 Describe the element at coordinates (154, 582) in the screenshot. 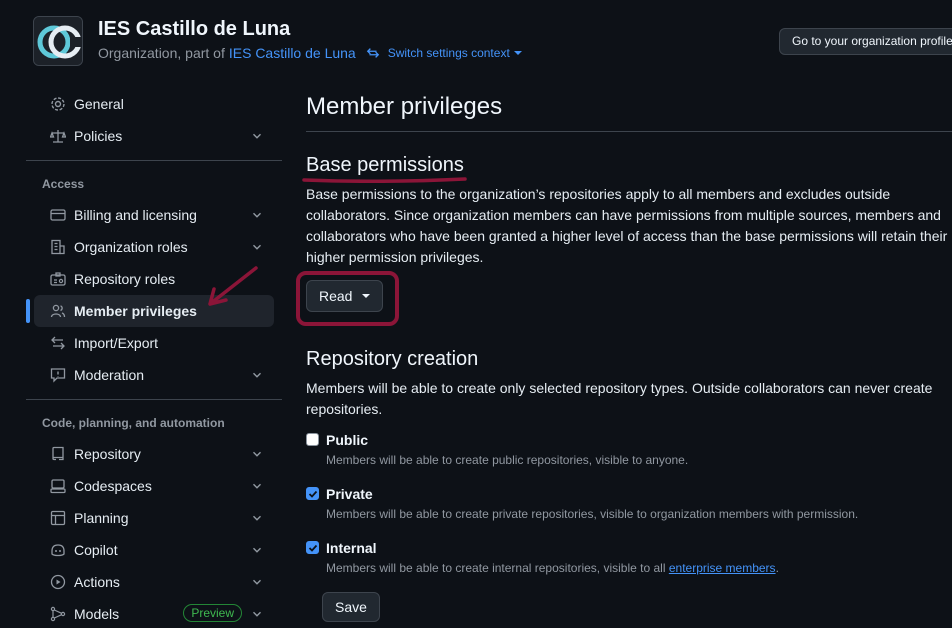

I see `sidebar-item-actions: Actions` at that location.